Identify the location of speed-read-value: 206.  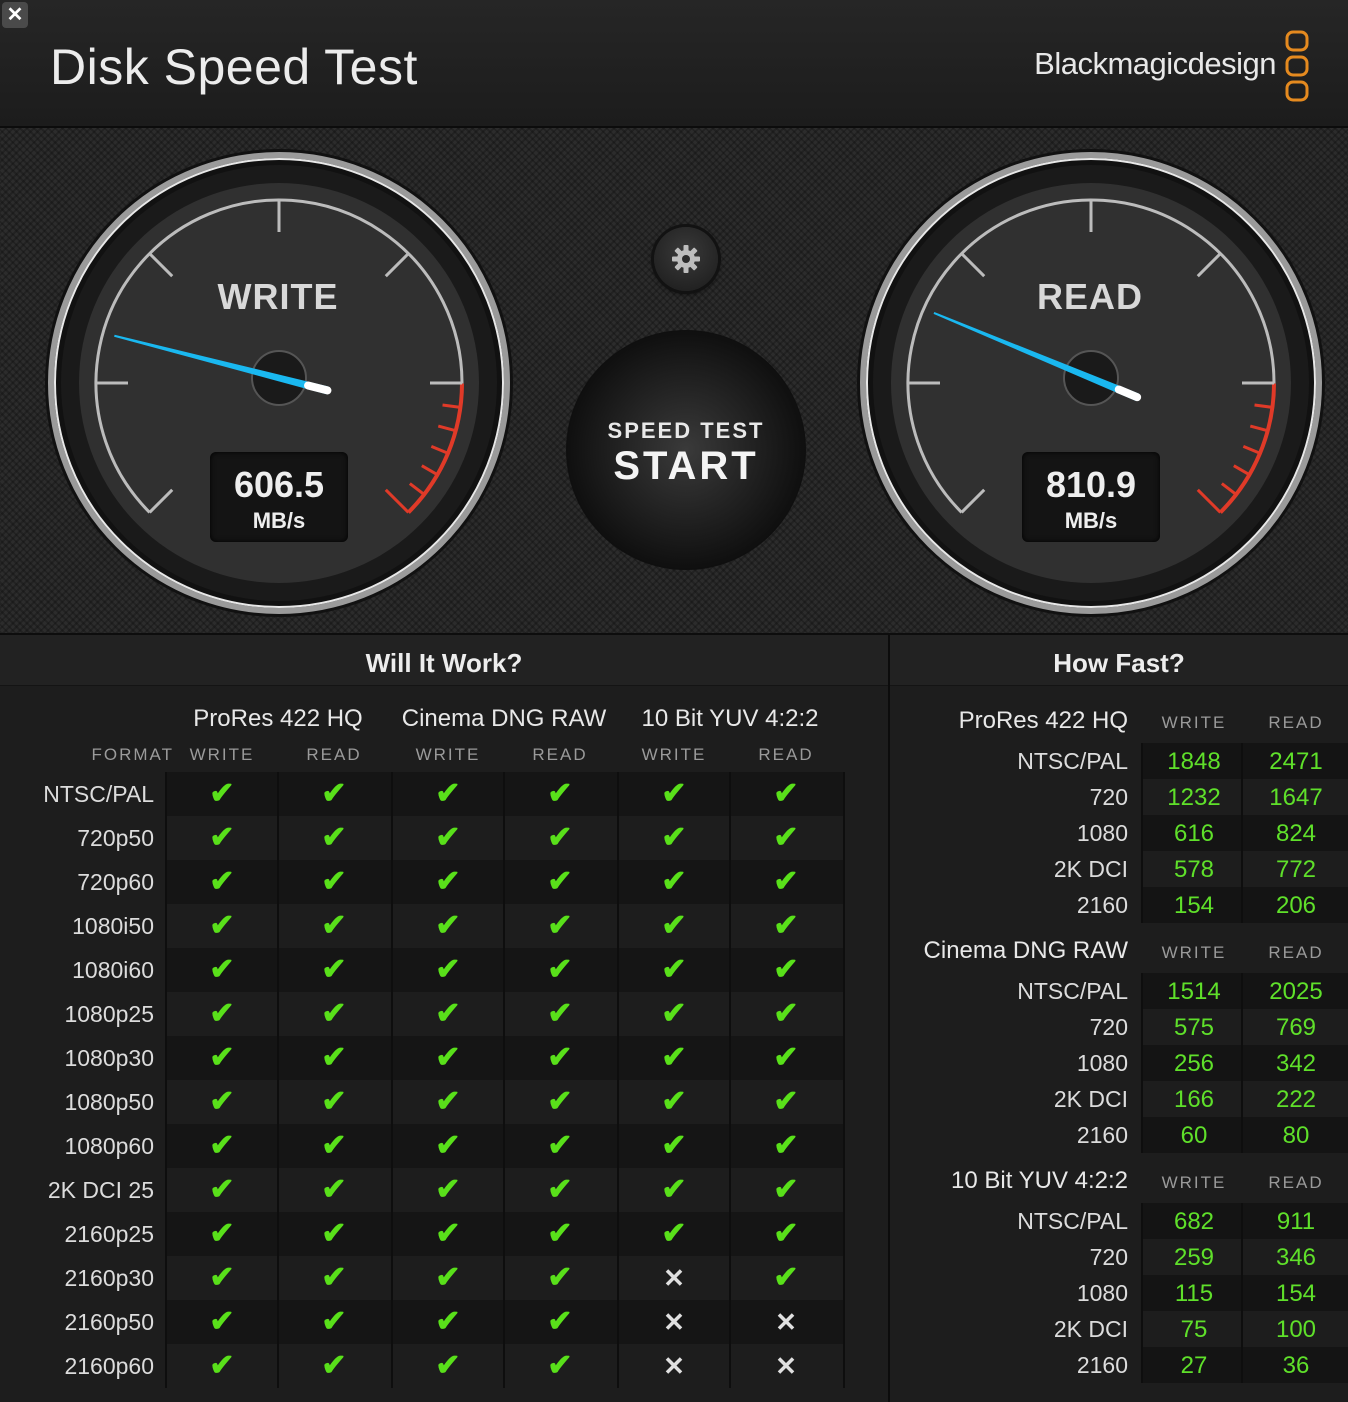
(1296, 905).